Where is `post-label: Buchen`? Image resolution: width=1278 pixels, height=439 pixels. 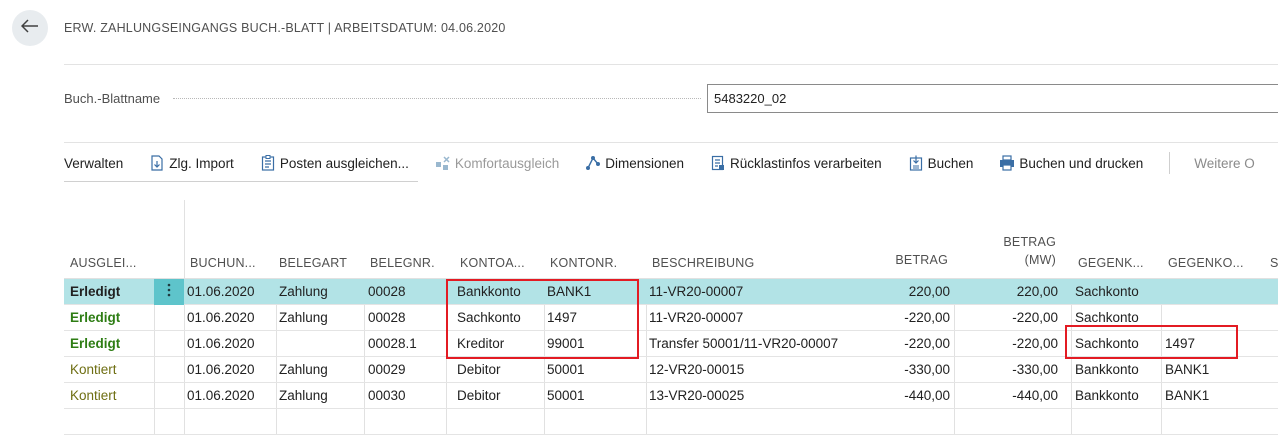
post-label: Buchen is located at coordinates (950, 163).